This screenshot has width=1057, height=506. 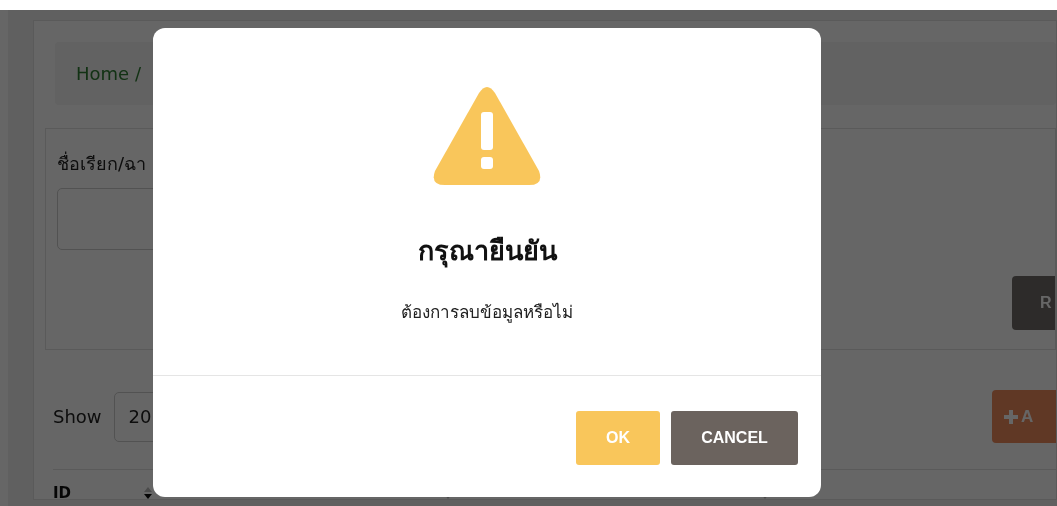 I want to click on show-label: Show, so click(x=77, y=416).